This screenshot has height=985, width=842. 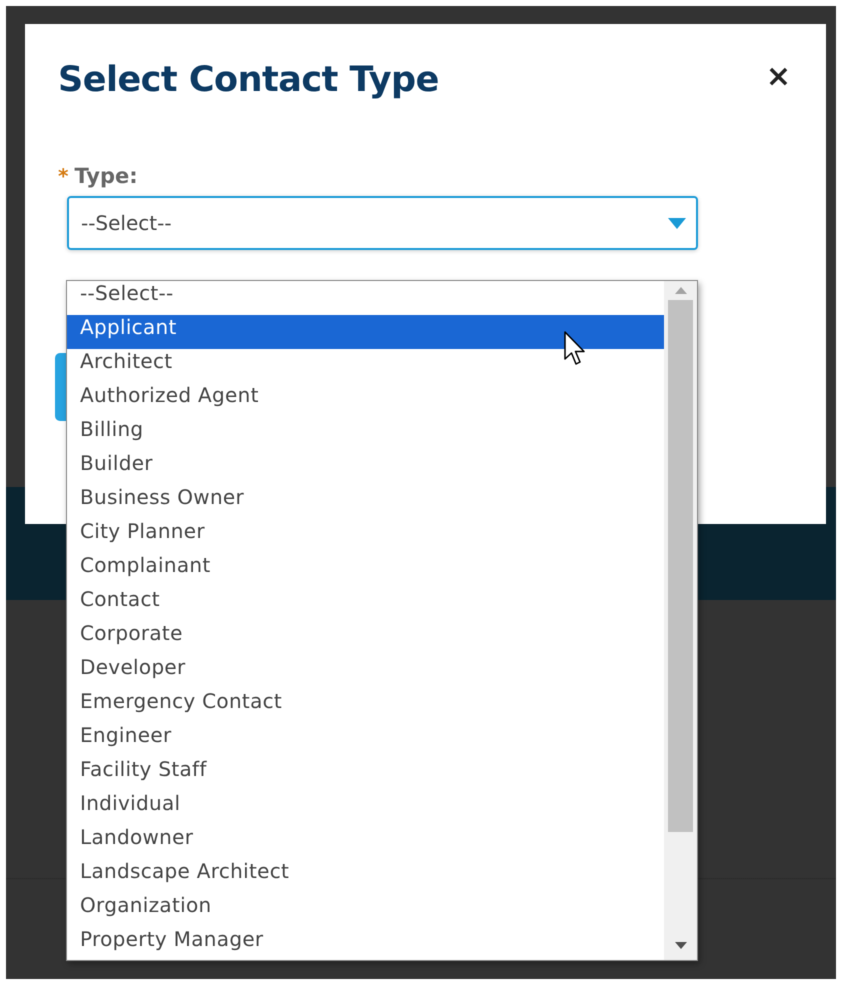 What do you see at coordinates (365, 740) in the screenshot?
I see `dropdown-option: Engineer` at bounding box center [365, 740].